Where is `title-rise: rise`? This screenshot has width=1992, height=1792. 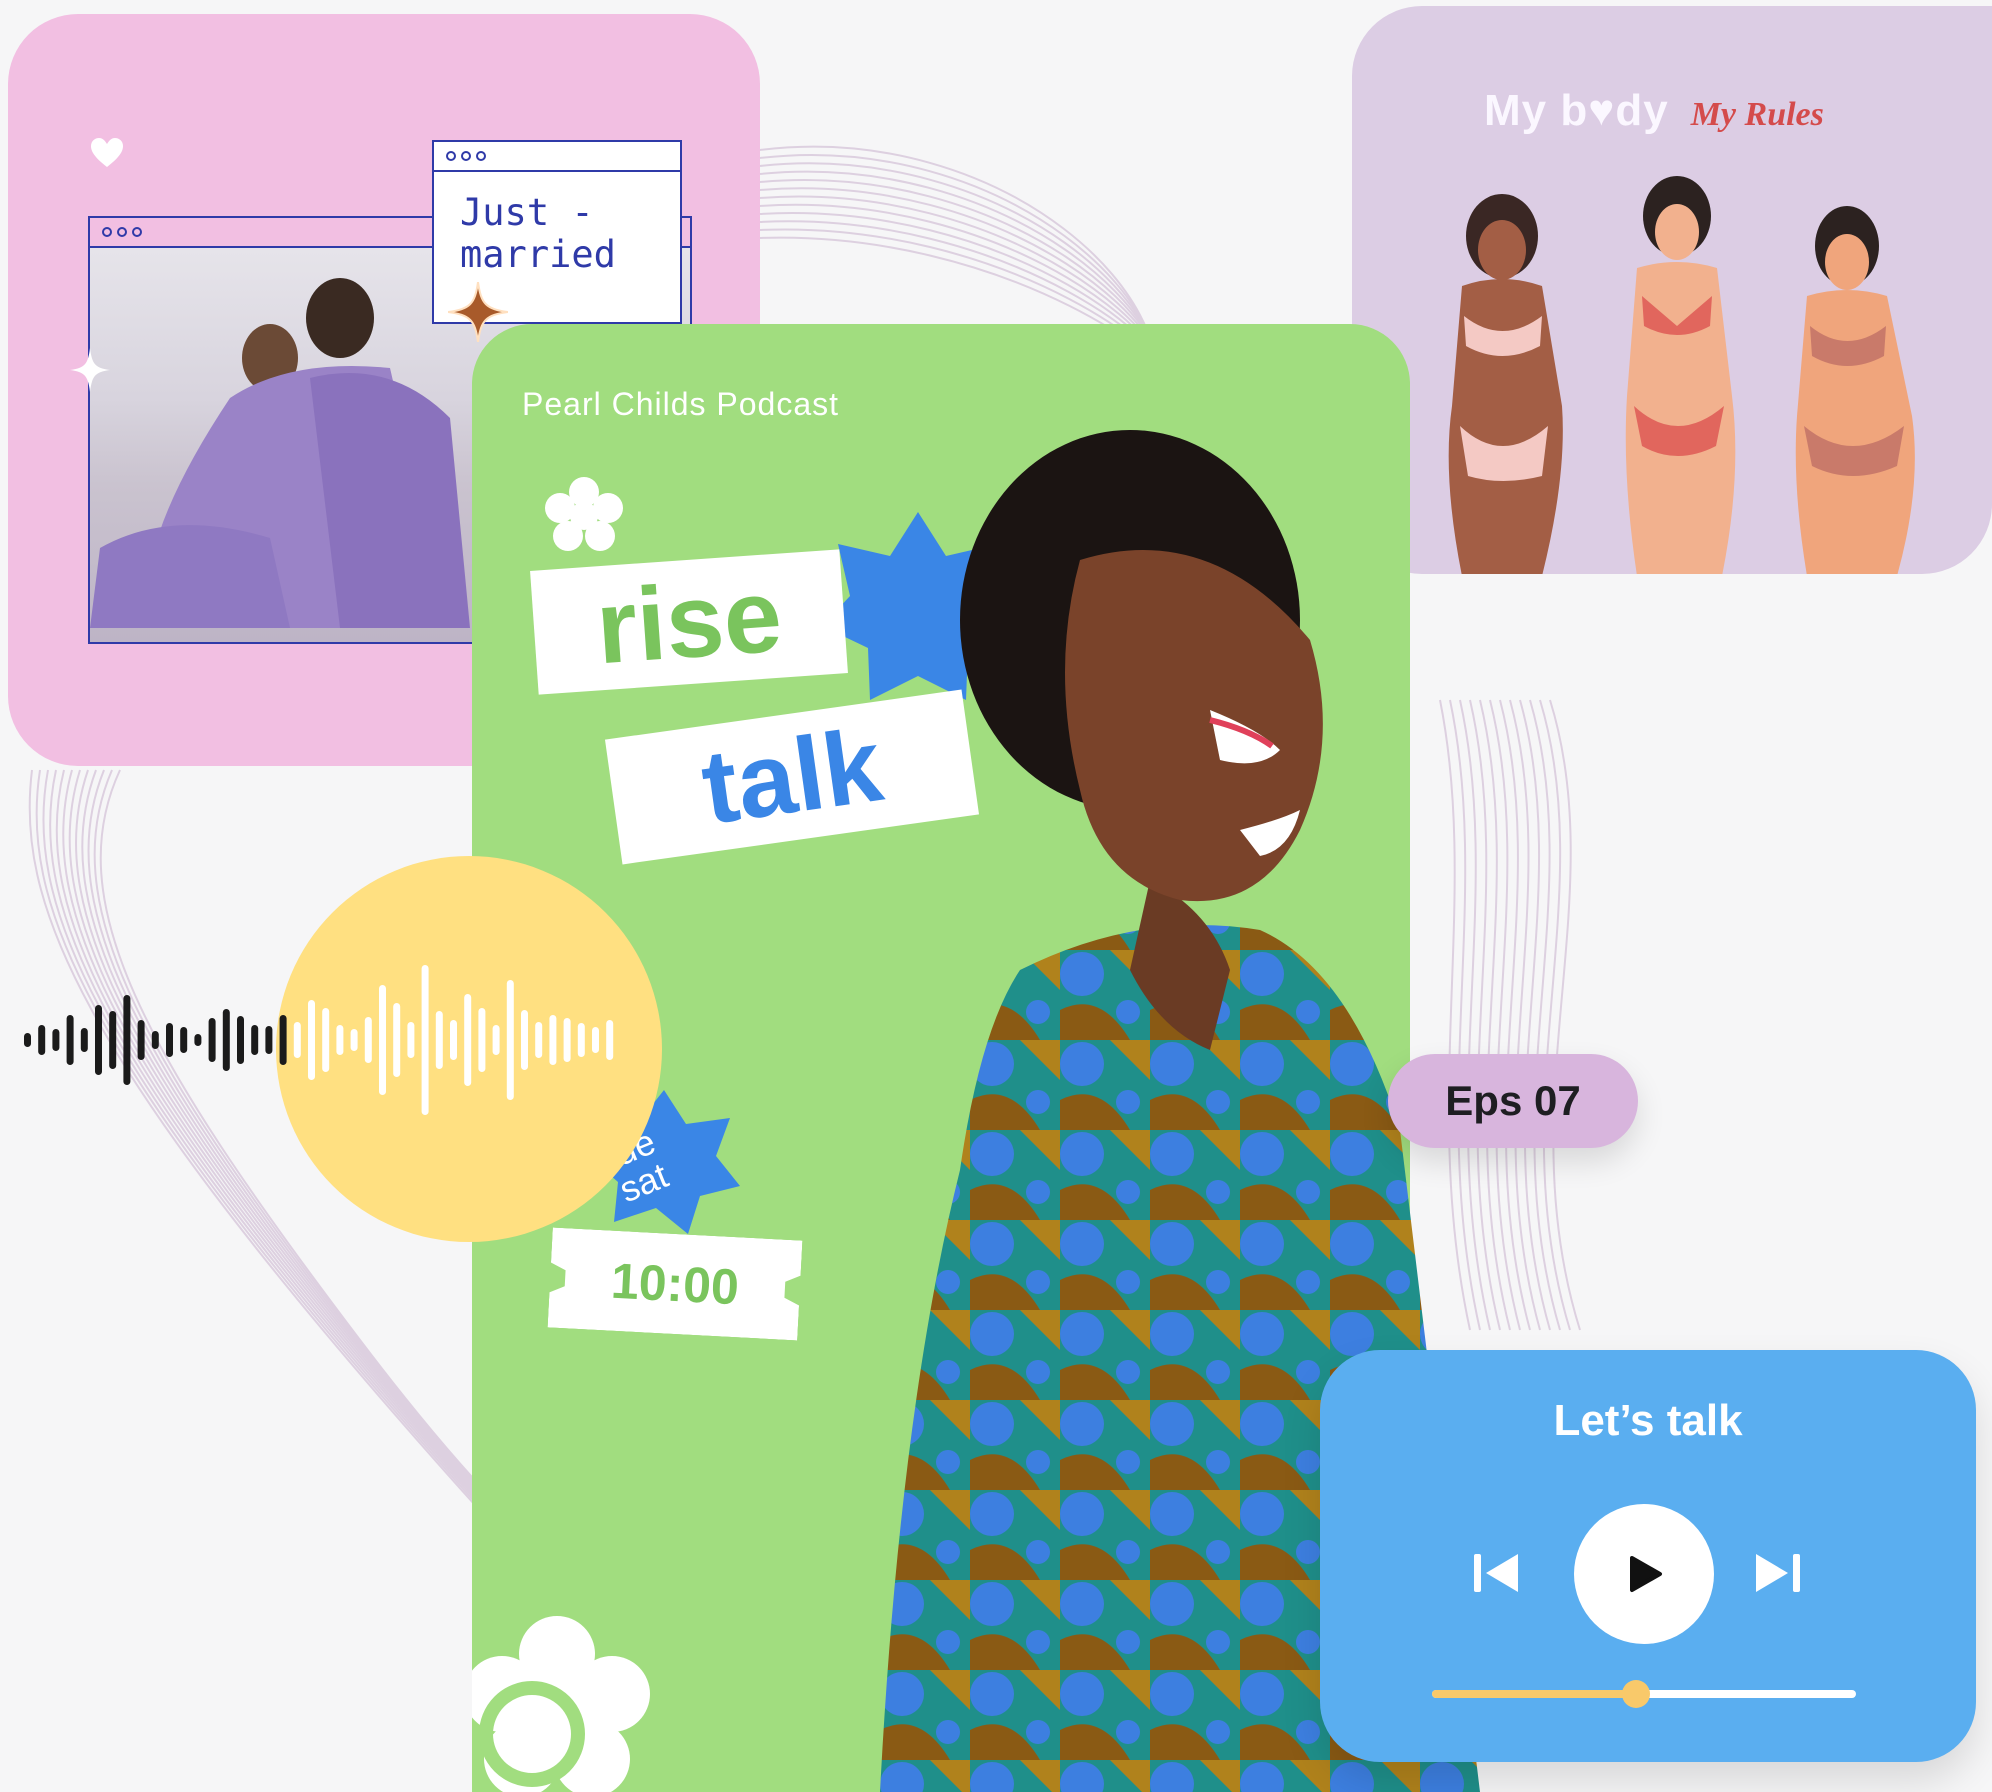 title-rise: rise is located at coordinates (689, 622).